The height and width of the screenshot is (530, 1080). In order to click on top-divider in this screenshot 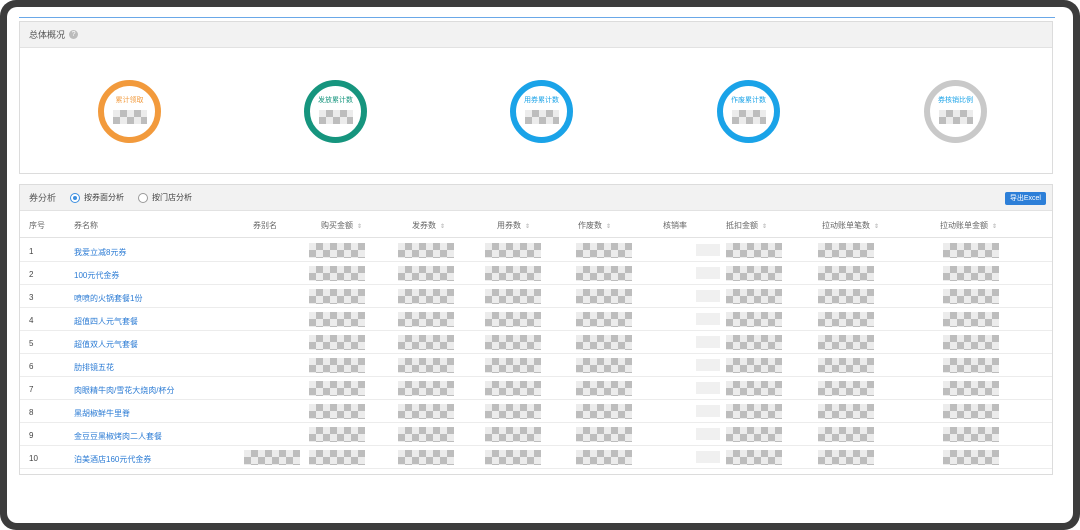, I will do `click(537, 17)`.